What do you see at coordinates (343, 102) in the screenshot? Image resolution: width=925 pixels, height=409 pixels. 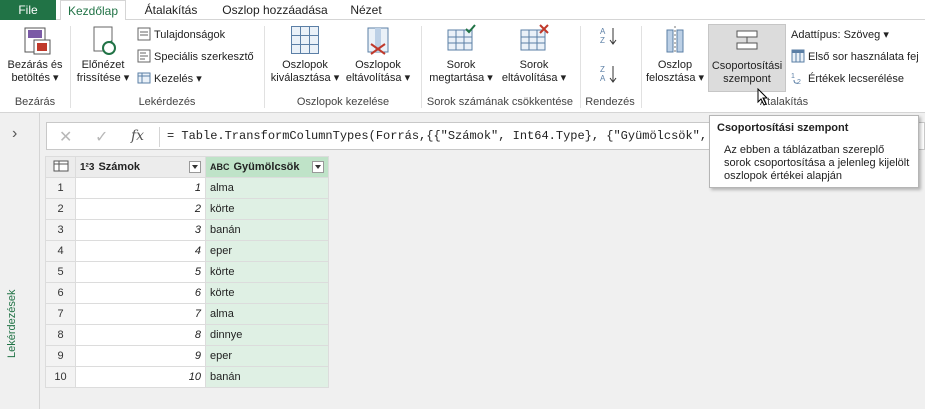 I see `group-label-manage-columns: Oszlopok kezelése` at bounding box center [343, 102].